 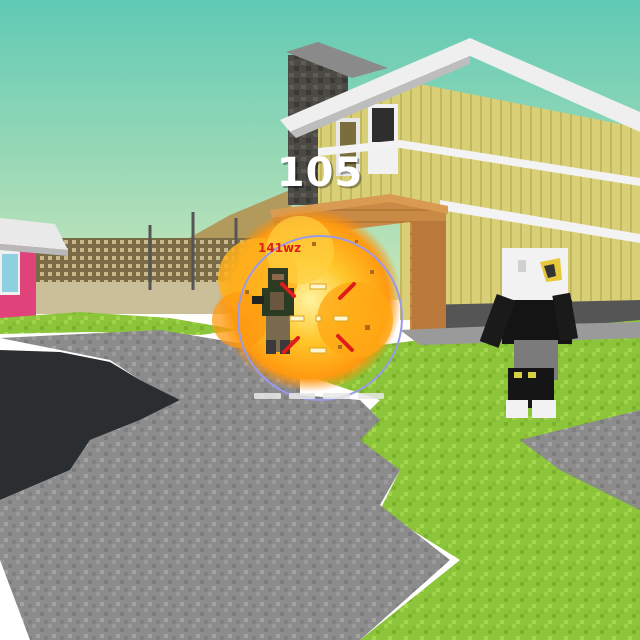 What do you see at coordinates (319, 396) in the screenshot?
I see `ammo-indicator` at bounding box center [319, 396].